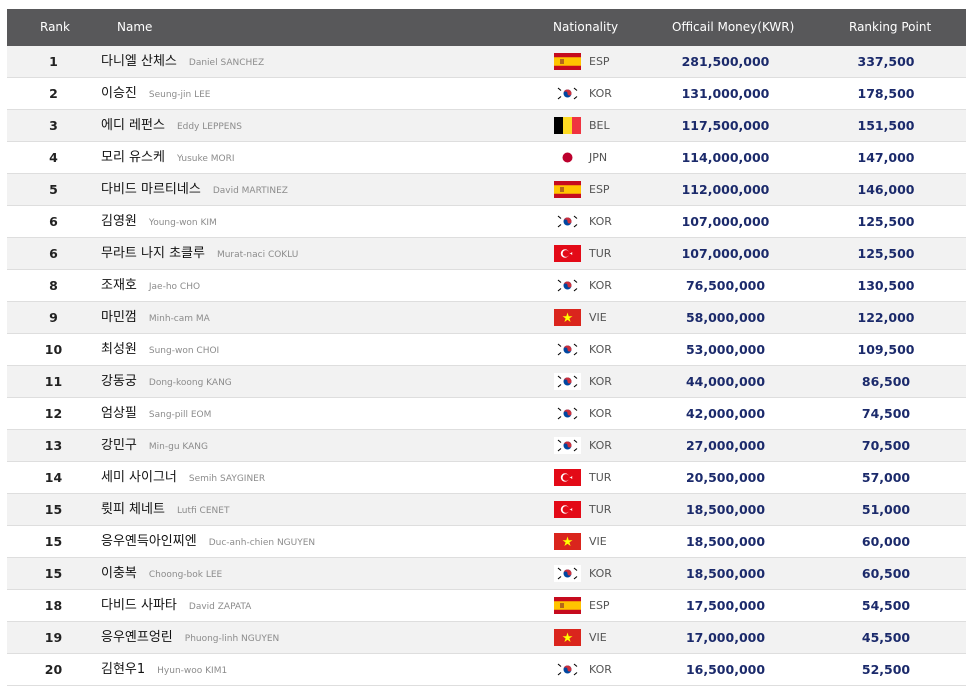 This screenshot has height=687, width=974. Describe the element at coordinates (53, 669) in the screenshot. I see `rank-cell: 20` at that location.